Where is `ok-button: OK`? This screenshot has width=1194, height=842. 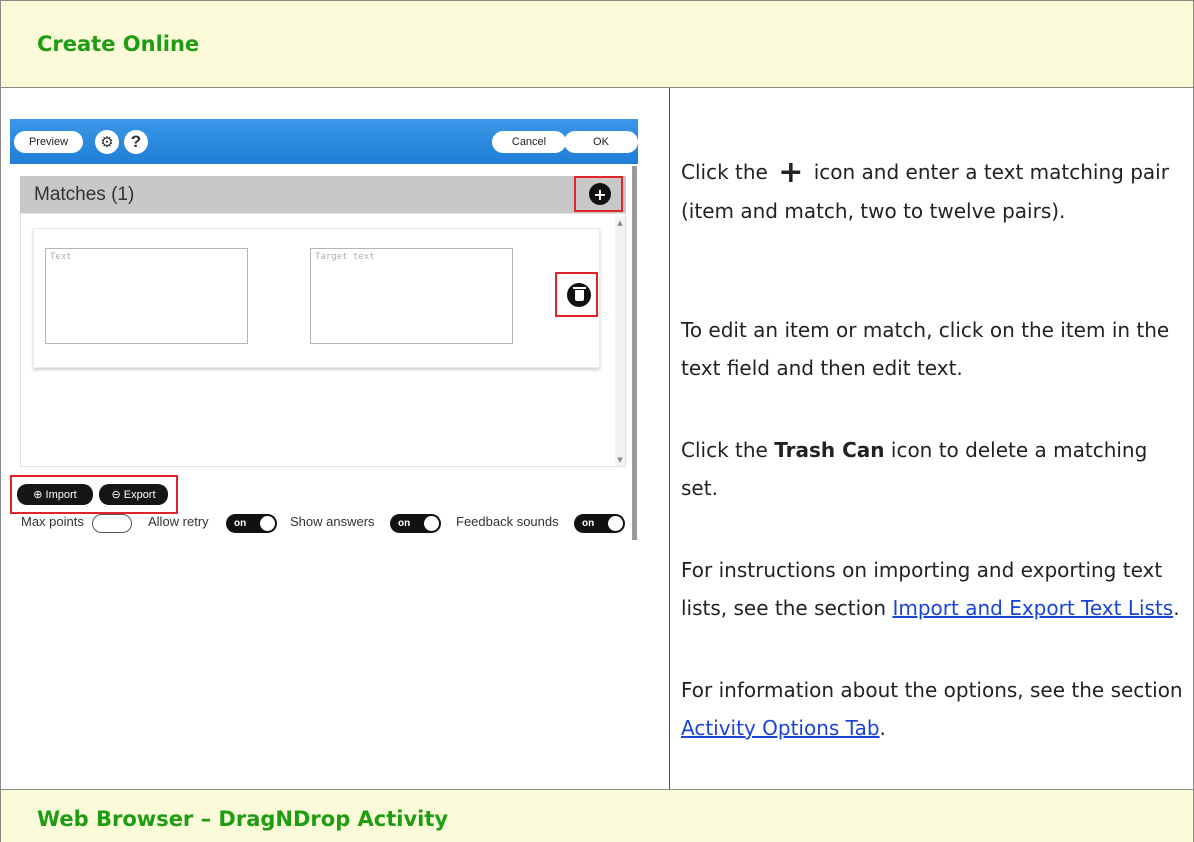 ok-button: OK is located at coordinates (601, 142).